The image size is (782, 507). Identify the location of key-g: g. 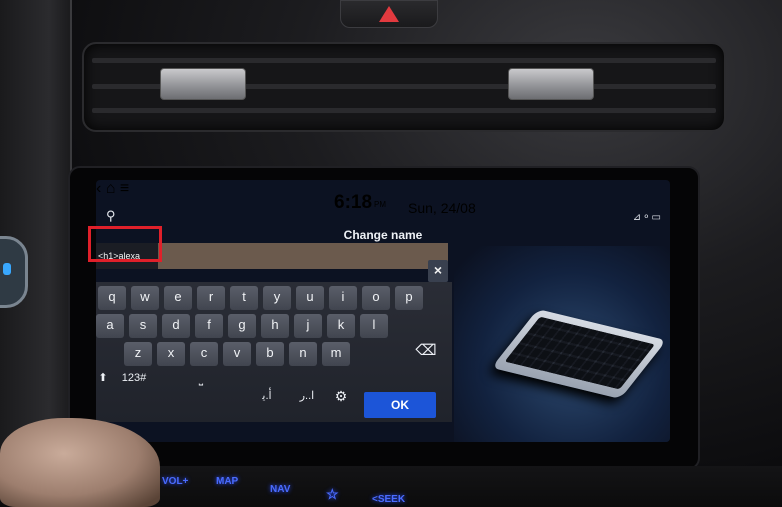
(242, 326).